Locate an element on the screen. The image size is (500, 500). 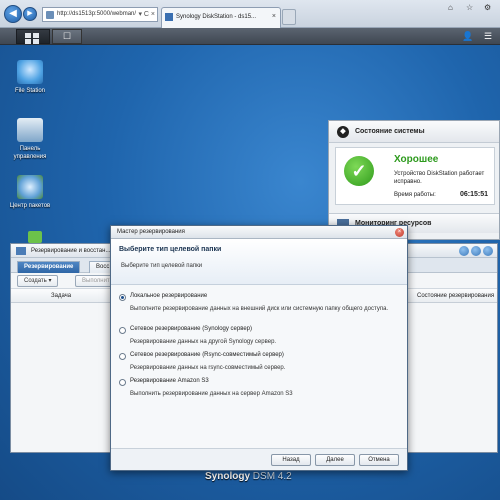
wizard-heading: Выберите тип целевой папки is located at coordinates (170, 249).